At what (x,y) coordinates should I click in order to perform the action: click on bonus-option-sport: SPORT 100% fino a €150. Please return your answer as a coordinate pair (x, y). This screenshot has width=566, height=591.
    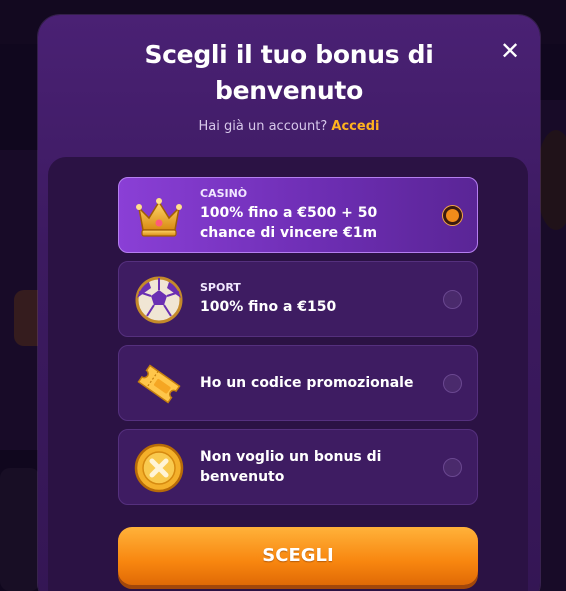
    Looking at the image, I should click on (298, 299).